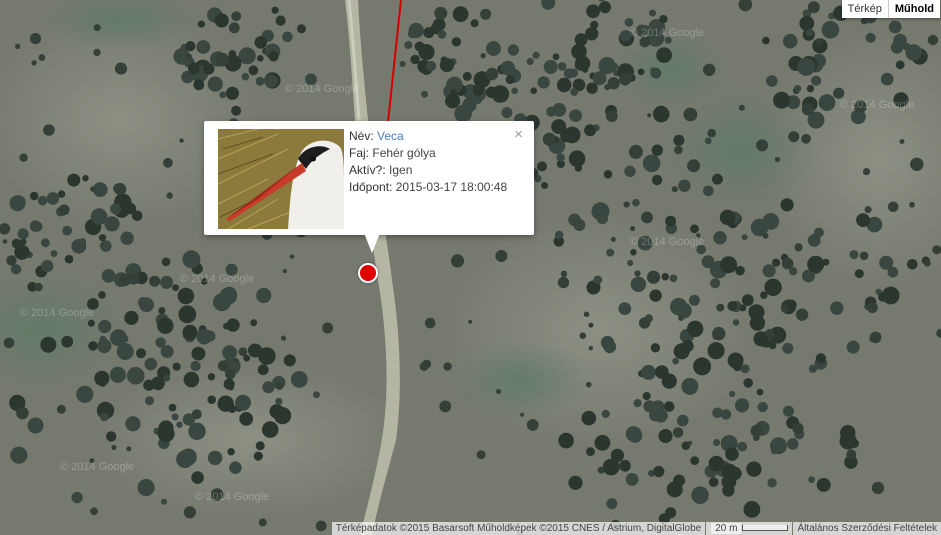 This screenshot has height=535, width=941. What do you see at coordinates (368, 273) in the screenshot?
I see `bird-location-marker` at bounding box center [368, 273].